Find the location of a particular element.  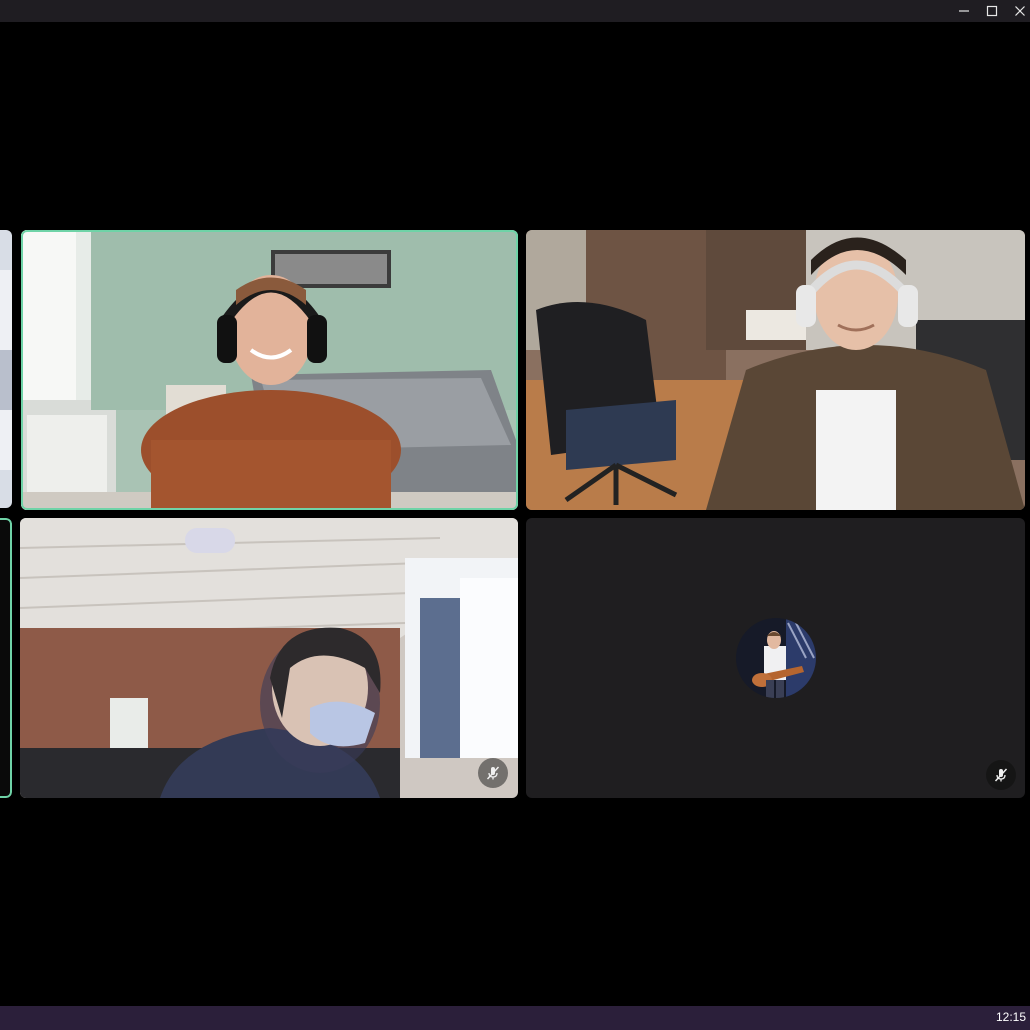

close-icon is located at coordinates (1020, 11).